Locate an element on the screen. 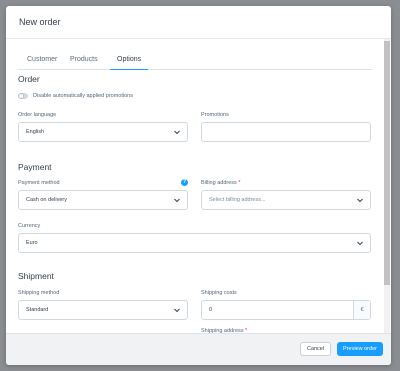  shipping-costs-label: Shipping costs is located at coordinates (219, 293).